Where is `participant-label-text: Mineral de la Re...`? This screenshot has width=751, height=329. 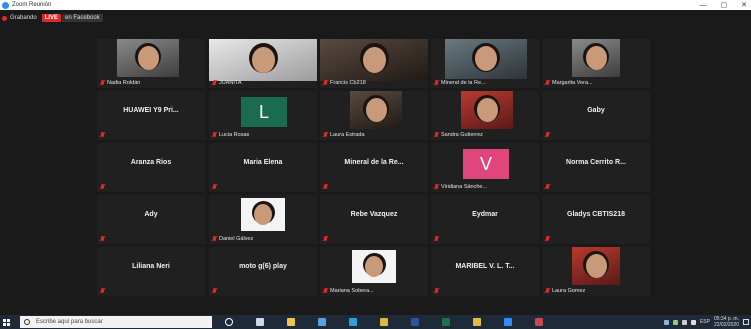 participant-label-text: Mineral de la Re... is located at coordinates (463, 83).